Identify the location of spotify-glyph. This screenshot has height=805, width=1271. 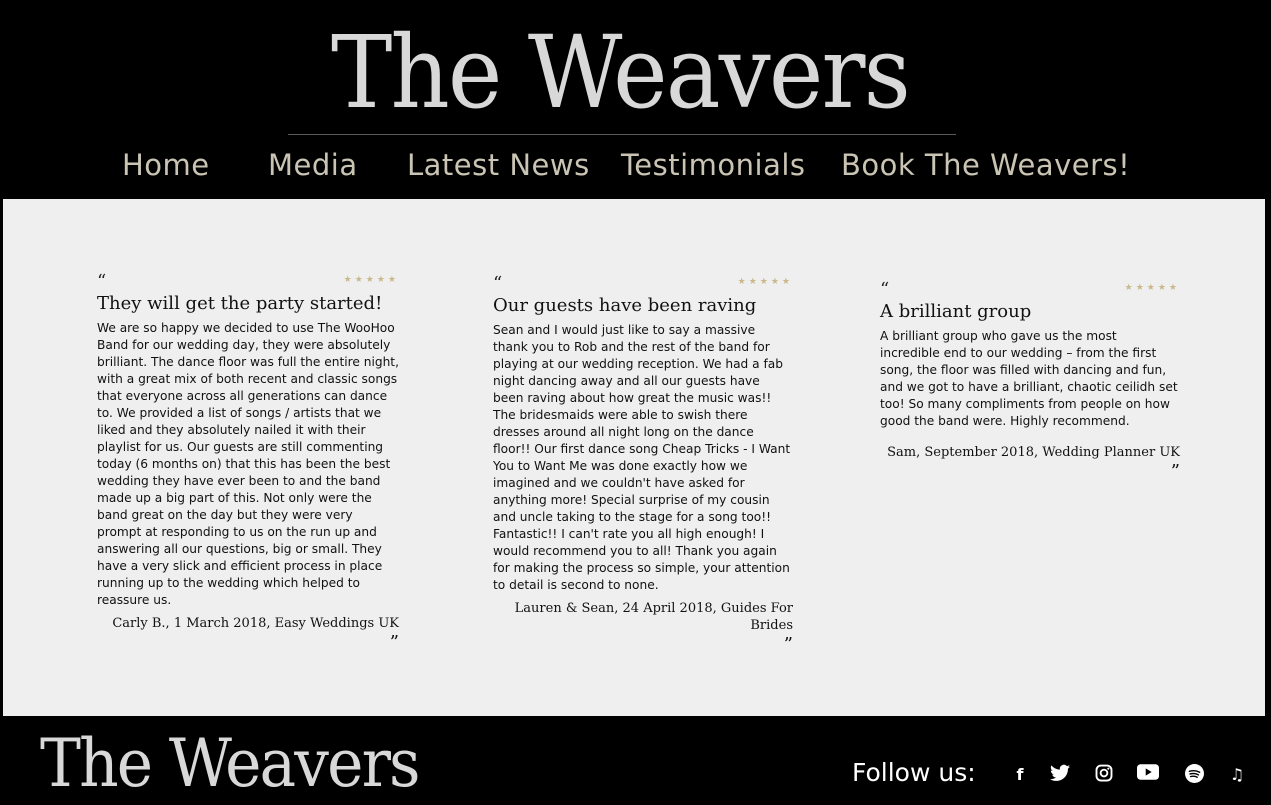
(1194, 773).